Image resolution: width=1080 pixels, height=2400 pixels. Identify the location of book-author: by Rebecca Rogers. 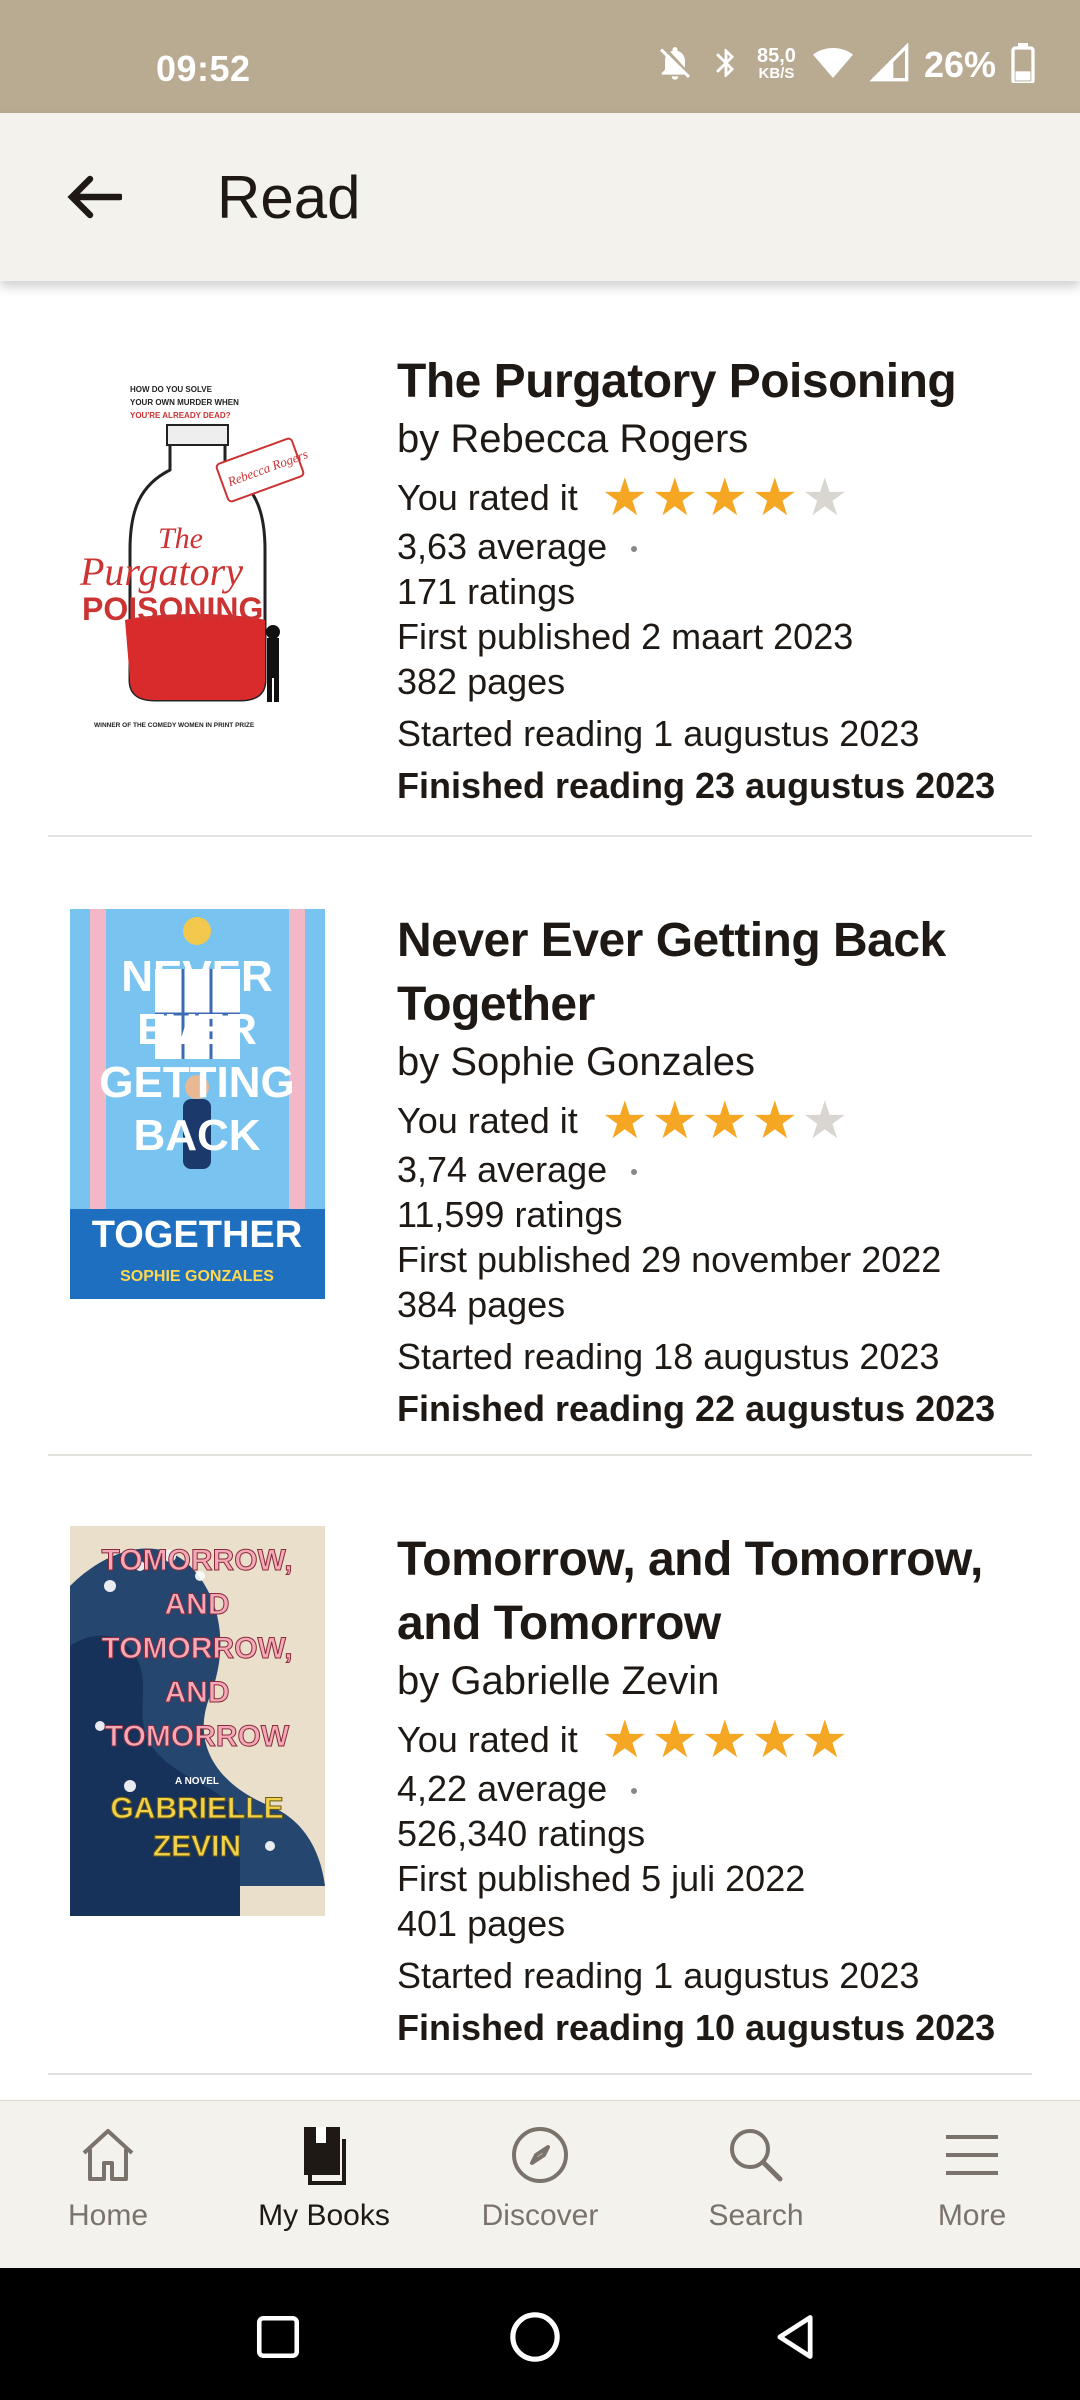
(714, 439).